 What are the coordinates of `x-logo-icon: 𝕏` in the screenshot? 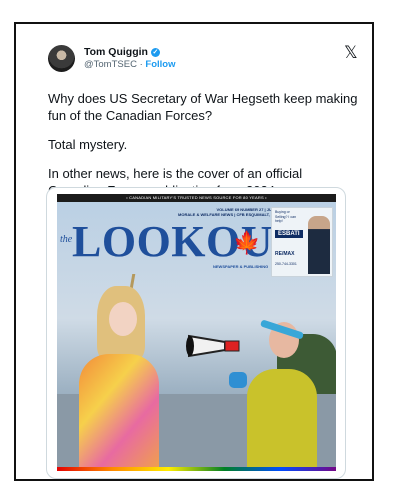 It's located at (351, 53).